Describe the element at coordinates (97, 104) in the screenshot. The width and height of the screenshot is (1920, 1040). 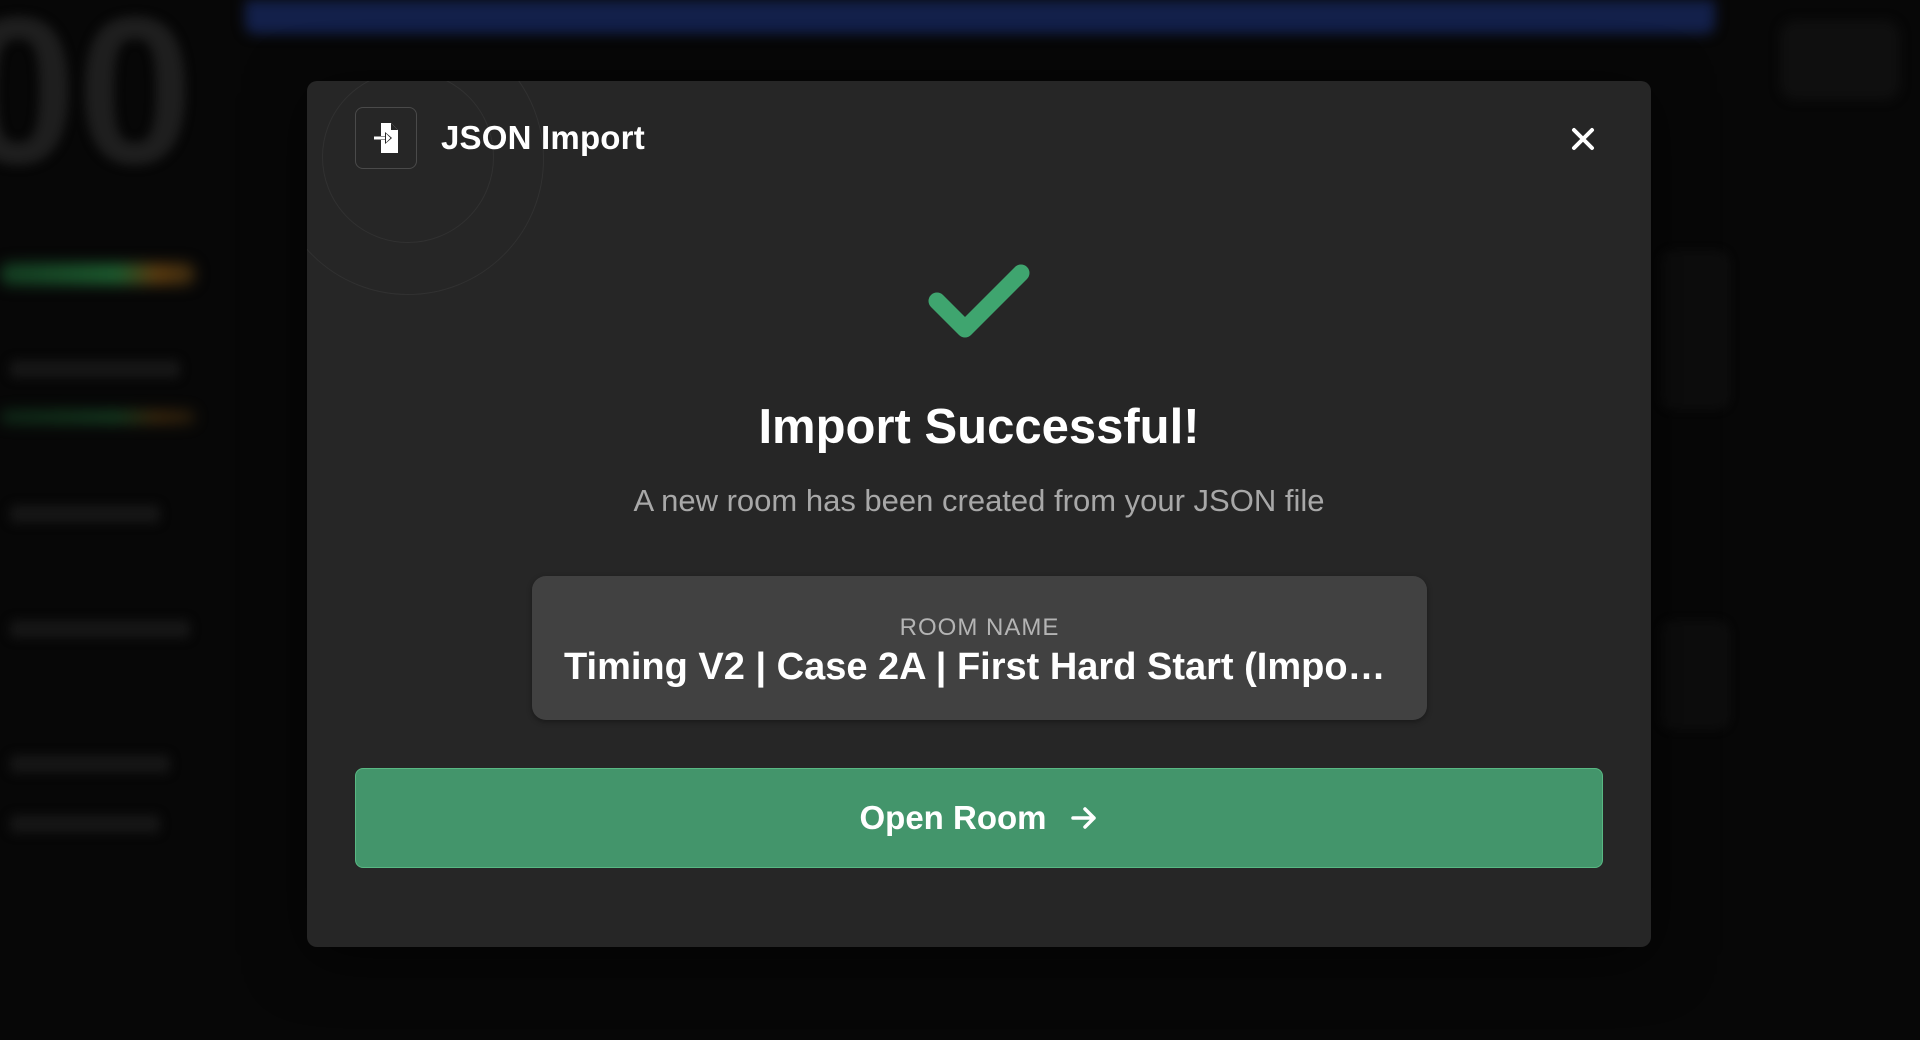
I see `background-timer-digits: 00` at that location.